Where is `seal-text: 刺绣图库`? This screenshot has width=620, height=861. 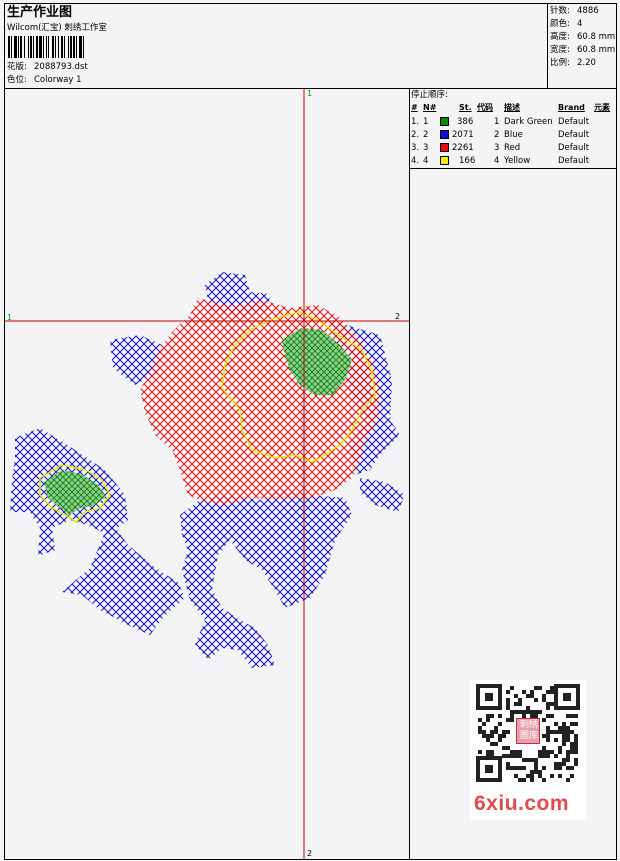 seal-text: 刺绣图库 is located at coordinates (528, 730).